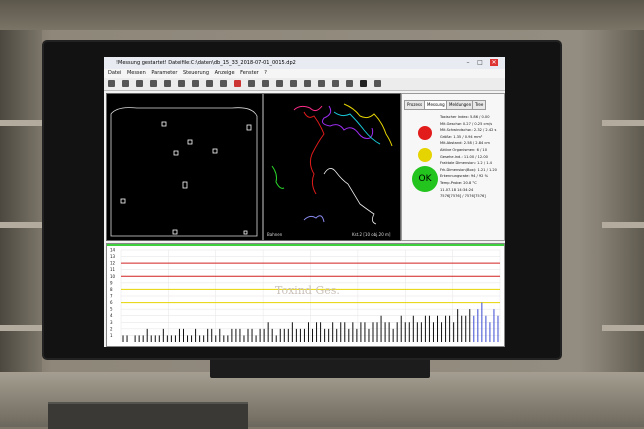  I want to click on organism-markers, so click(186, 178).